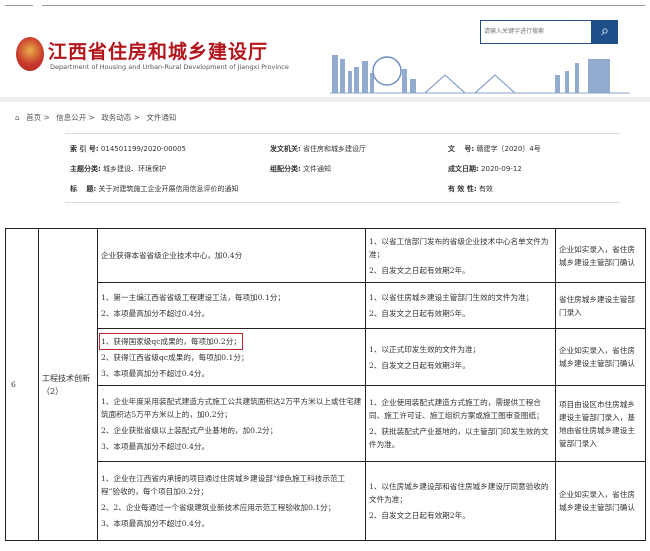  Describe the element at coordinates (38, 117) in the screenshot. I see `breadcrumb-home: 首页 >` at that location.